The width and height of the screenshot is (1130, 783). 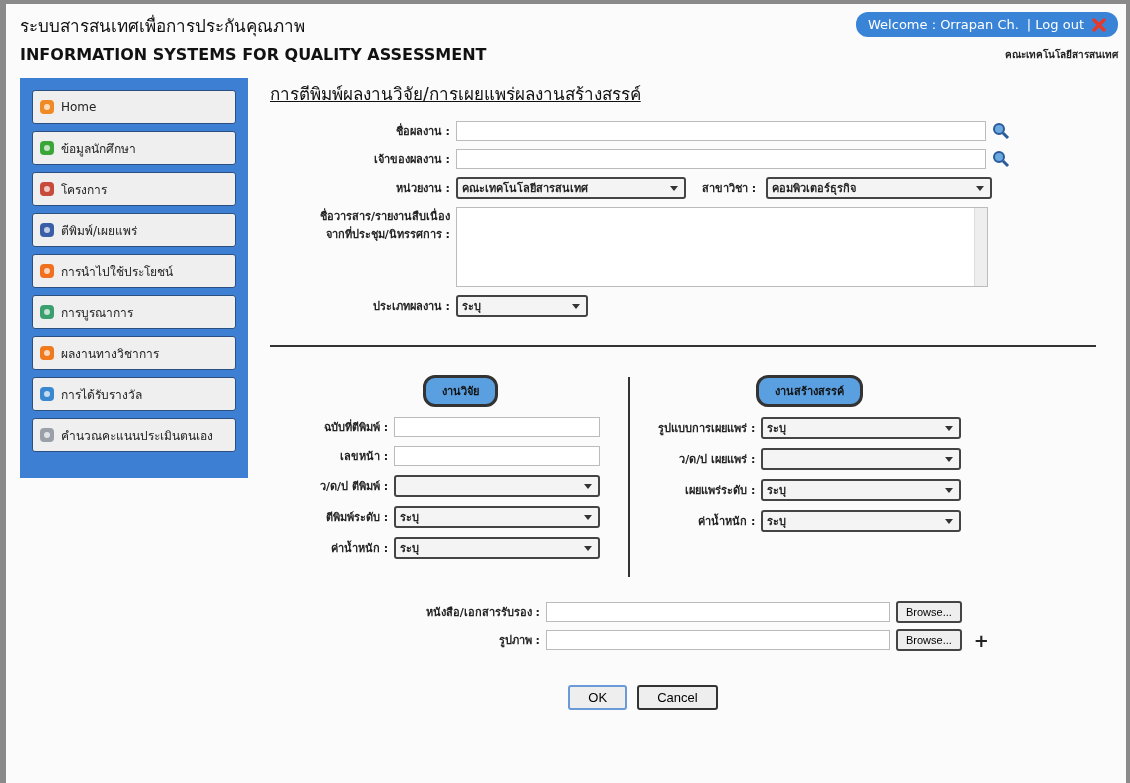 What do you see at coordinates (356, 518) in the screenshot?
I see `field-label: ตีพิมพ์ระดับ :` at bounding box center [356, 518].